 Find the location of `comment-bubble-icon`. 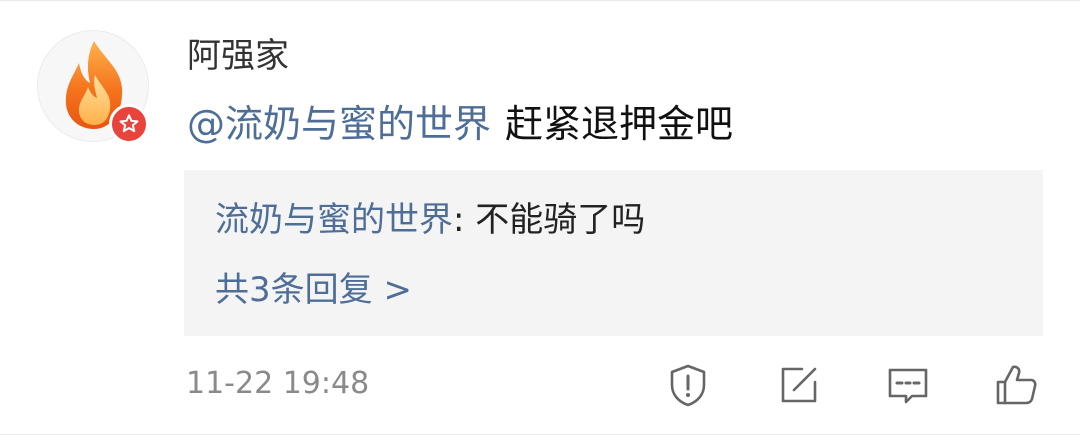

comment-bubble-icon is located at coordinates (908, 386).